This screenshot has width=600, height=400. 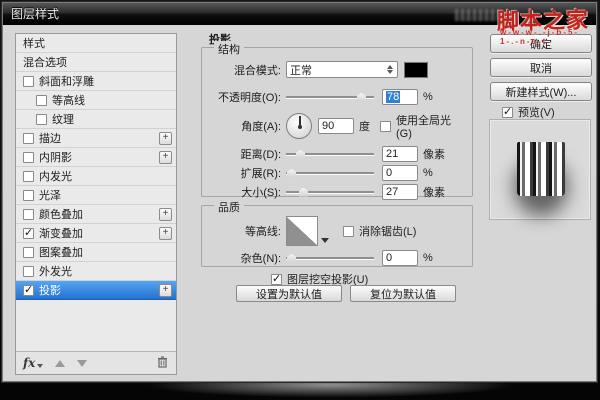 What do you see at coordinates (35, 14) in the screenshot?
I see `dialog-title: 图层样式` at bounding box center [35, 14].